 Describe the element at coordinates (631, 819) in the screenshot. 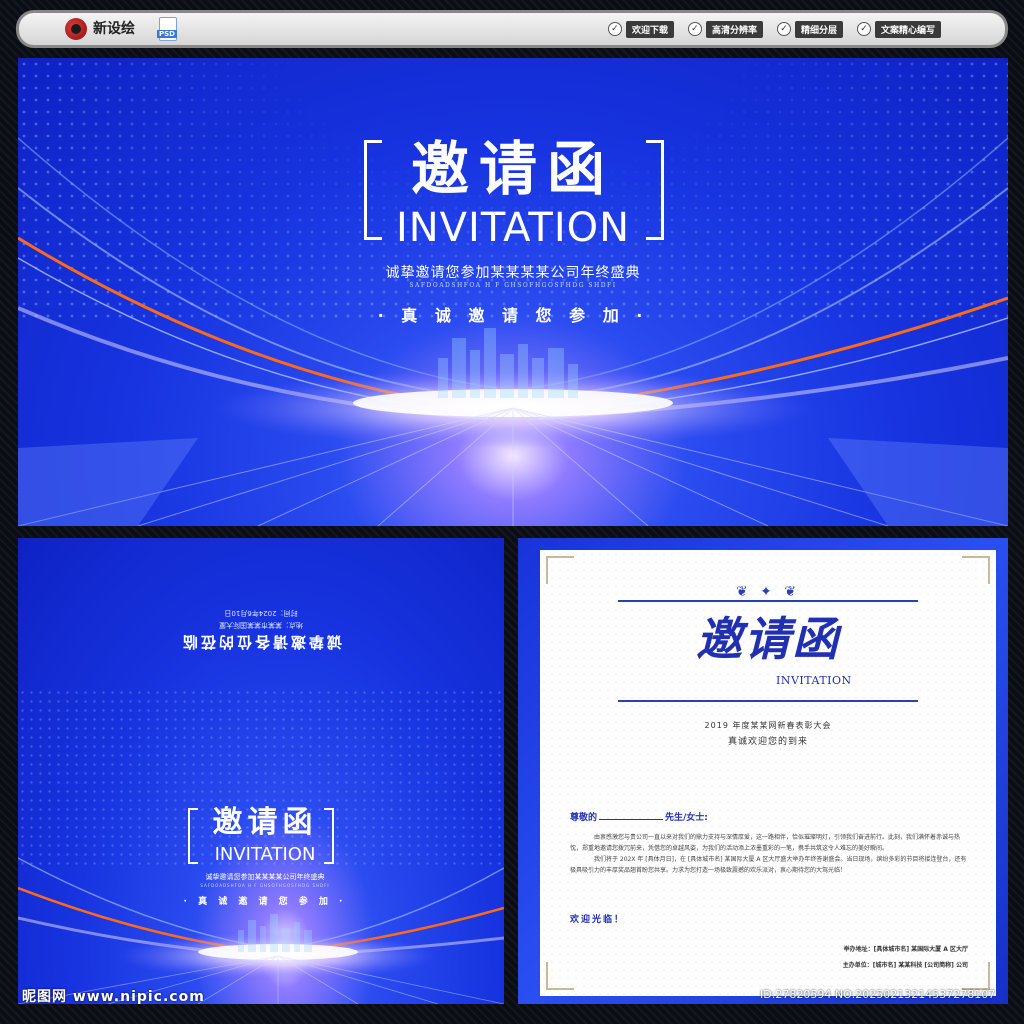

I see `name-blank-line` at that location.